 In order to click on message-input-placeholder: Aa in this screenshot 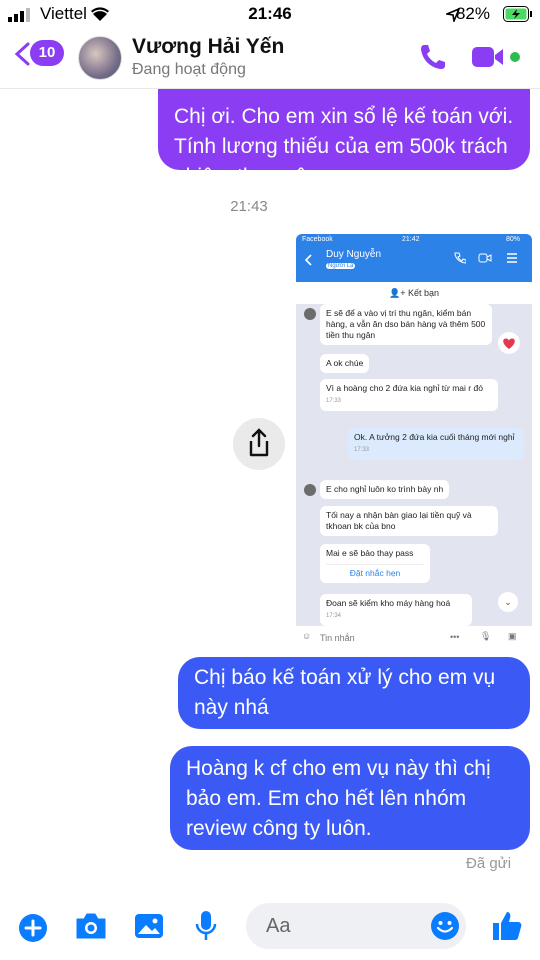, I will do `click(278, 926)`.